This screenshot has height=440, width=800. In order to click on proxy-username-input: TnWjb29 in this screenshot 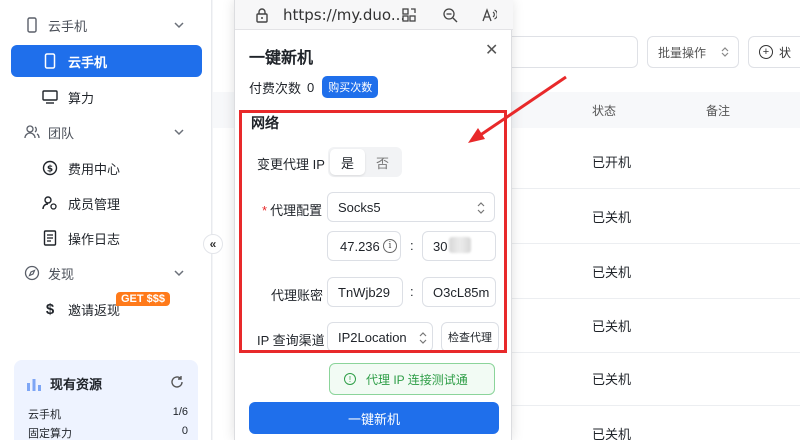, I will do `click(365, 292)`.